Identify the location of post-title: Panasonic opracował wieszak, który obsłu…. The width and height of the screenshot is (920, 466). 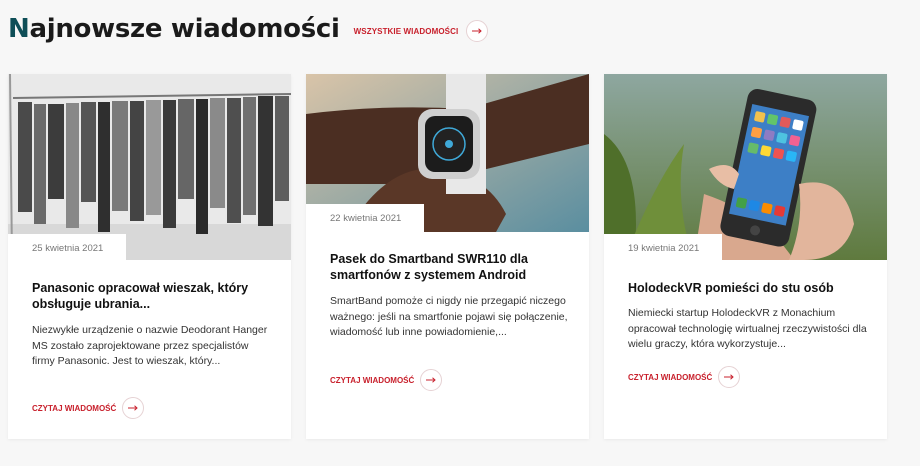
(150, 296).